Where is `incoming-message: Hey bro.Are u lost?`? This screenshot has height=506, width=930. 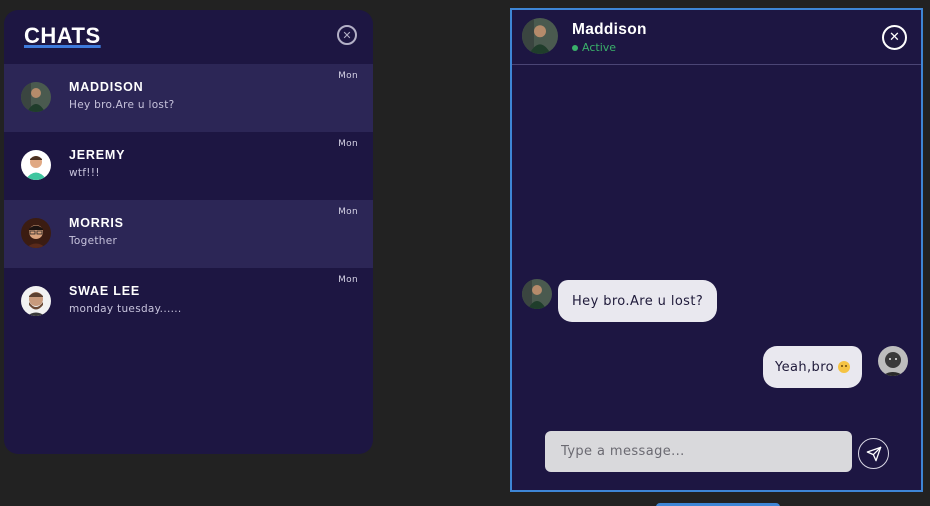 incoming-message: Hey bro.Are u lost? is located at coordinates (638, 301).